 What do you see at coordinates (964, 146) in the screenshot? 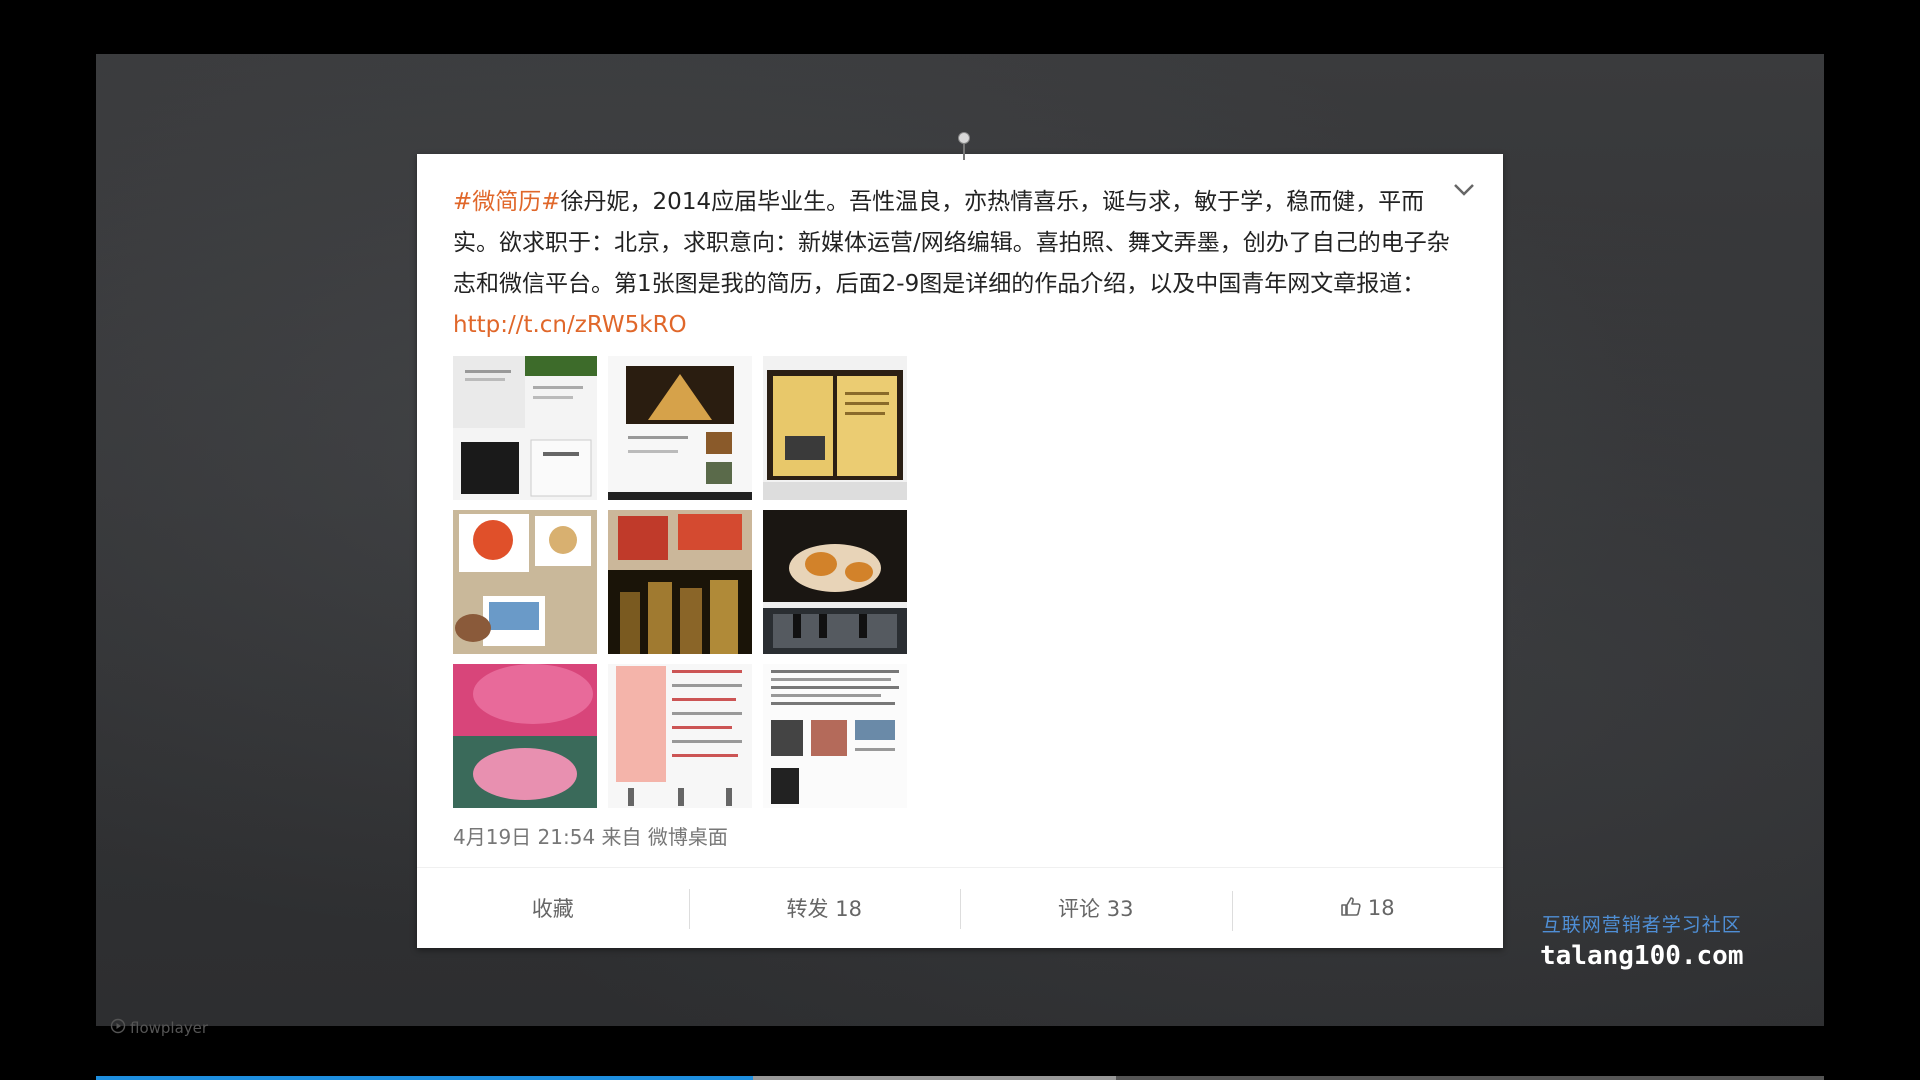
I see `pushpin-icon` at bounding box center [964, 146].